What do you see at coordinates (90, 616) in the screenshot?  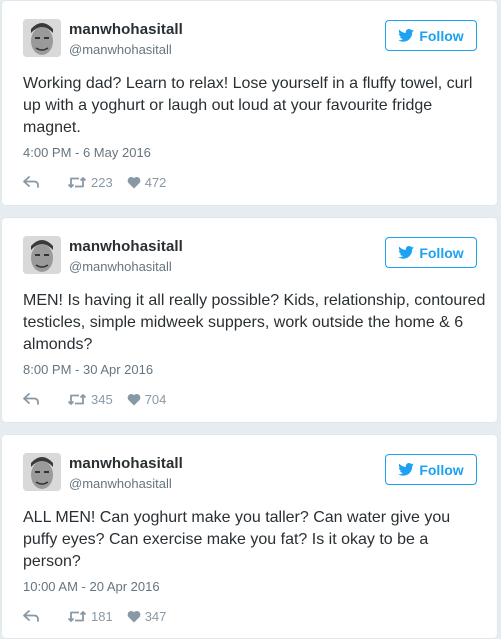 I see `retweet-button: 181` at bounding box center [90, 616].